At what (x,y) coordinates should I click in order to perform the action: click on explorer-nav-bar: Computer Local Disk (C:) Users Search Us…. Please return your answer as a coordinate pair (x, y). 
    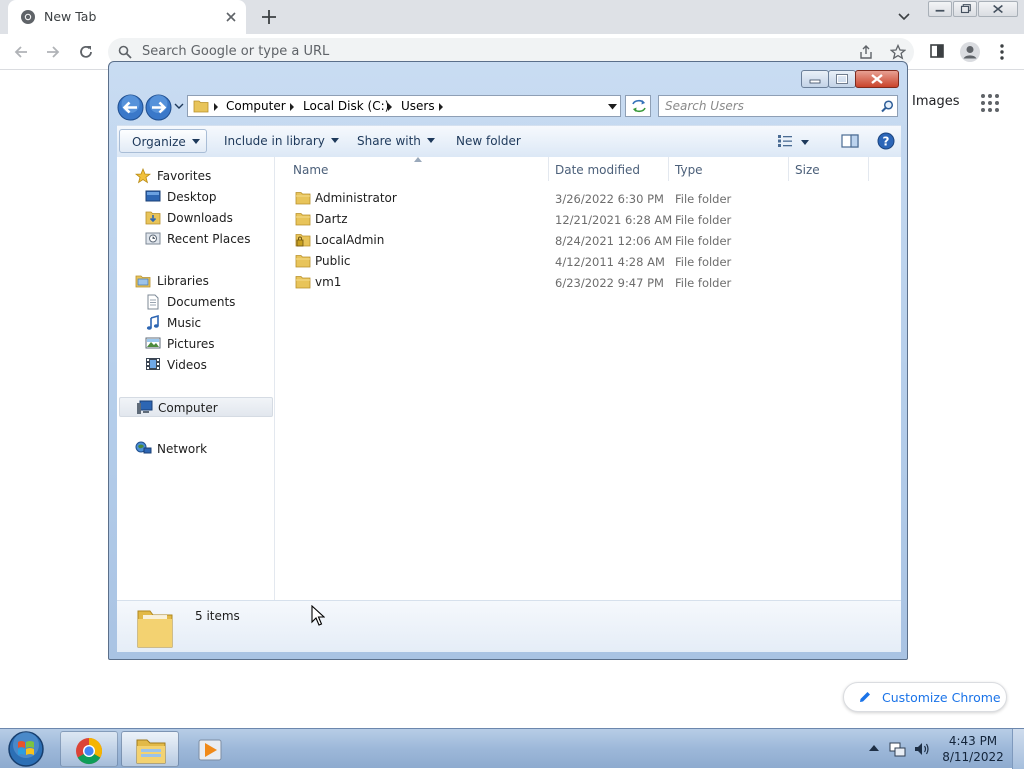
    Looking at the image, I should click on (509, 107).